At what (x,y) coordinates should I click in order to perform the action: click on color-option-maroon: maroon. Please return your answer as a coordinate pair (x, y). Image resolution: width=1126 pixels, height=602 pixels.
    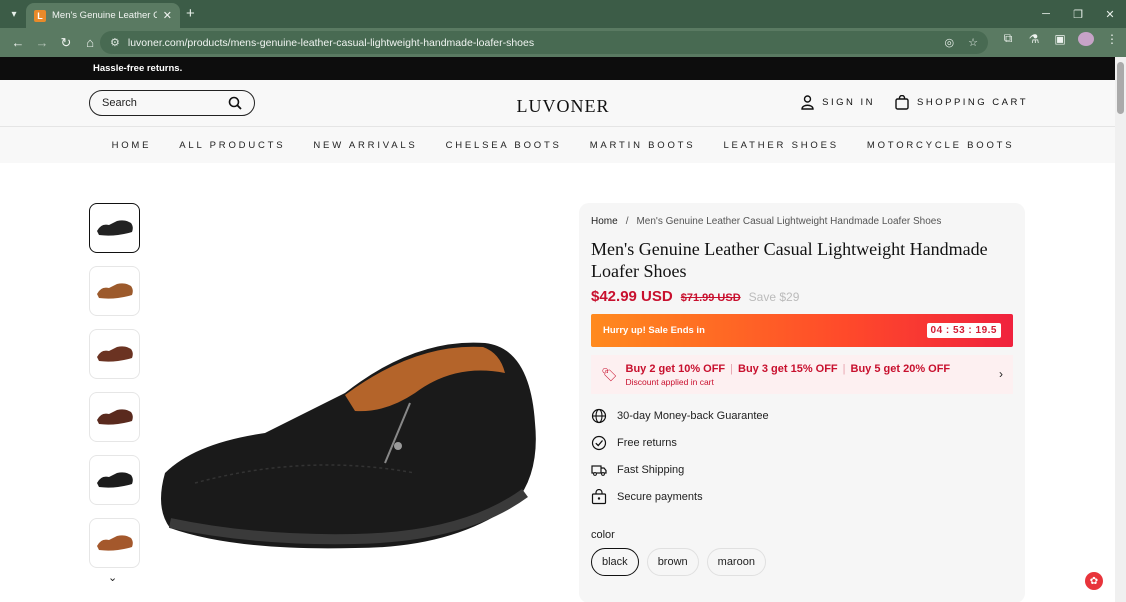
    Looking at the image, I should click on (736, 562).